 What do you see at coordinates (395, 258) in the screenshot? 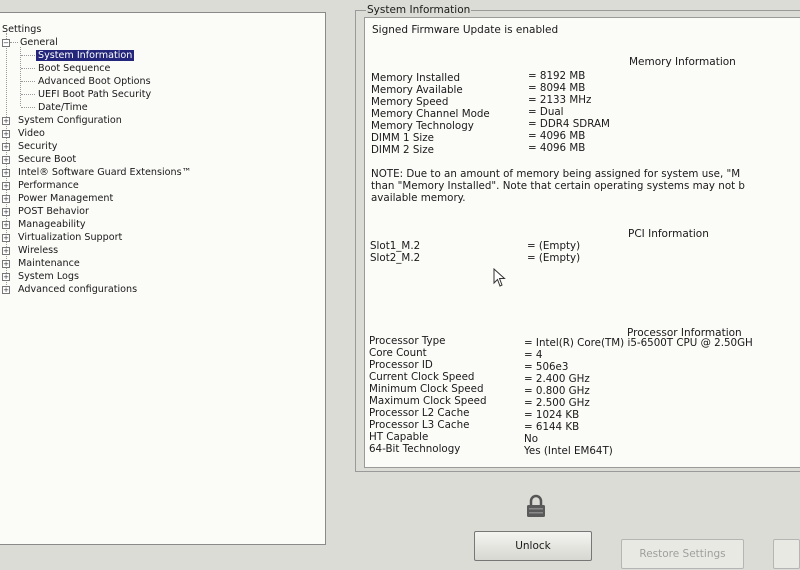
I see `pci-label: Slot2_M.2` at bounding box center [395, 258].